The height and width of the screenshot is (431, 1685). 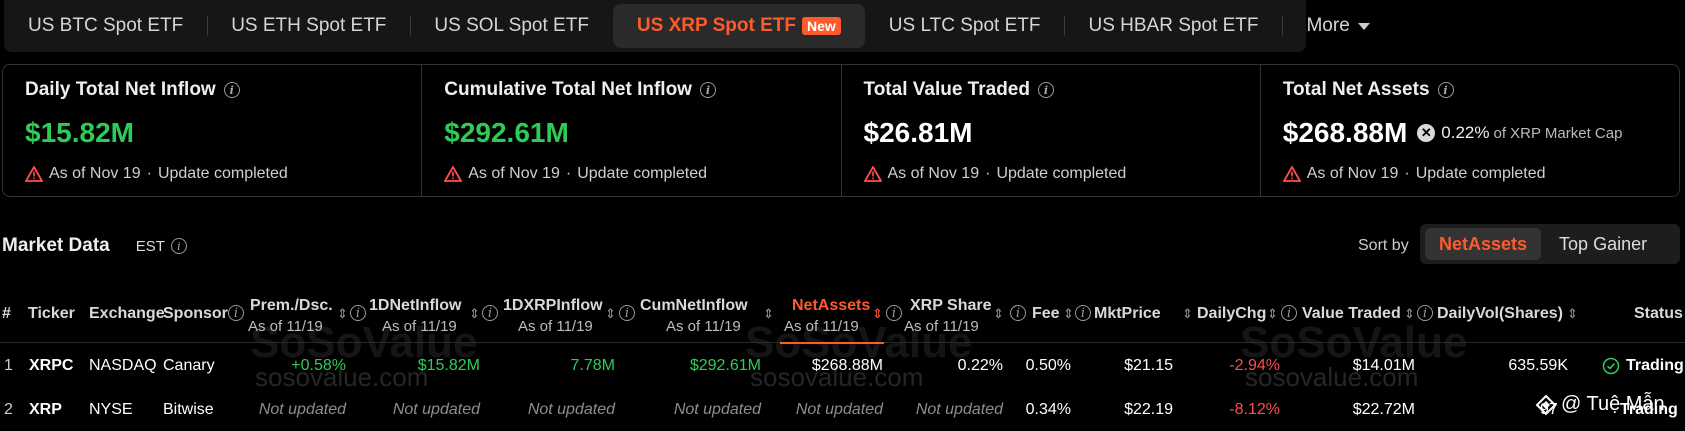 I want to click on col-fee: Fee, so click(x=1046, y=314).